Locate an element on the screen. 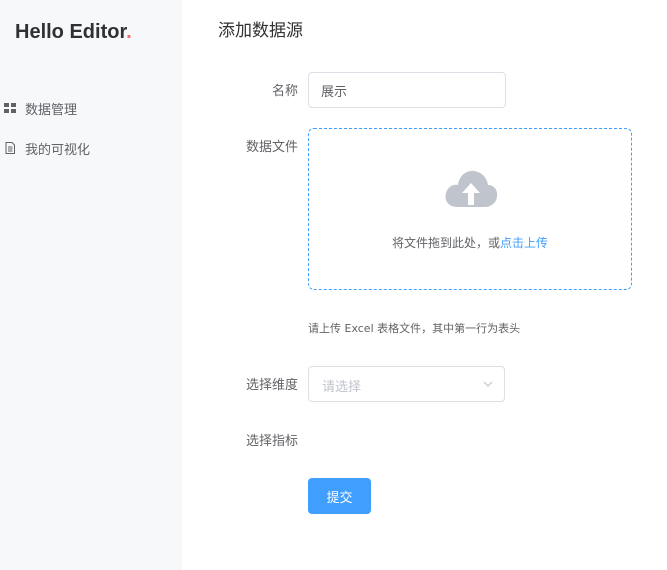 This screenshot has height=570, width=667. cloud-upload-icon is located at coordinates (471, 188).